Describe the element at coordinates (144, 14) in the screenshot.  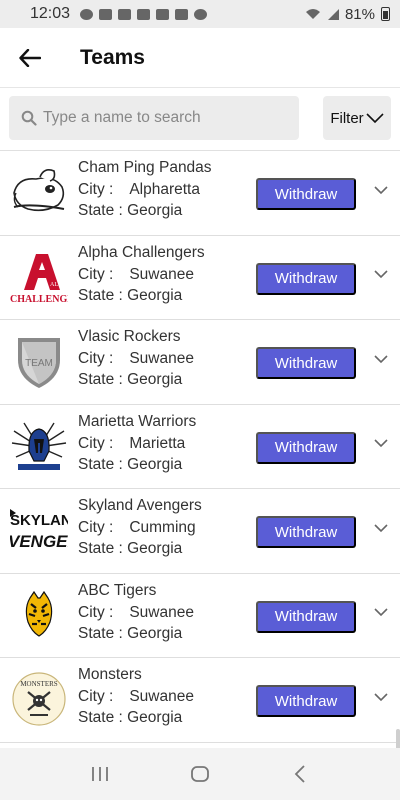
I see `gallery-icon` at that location.